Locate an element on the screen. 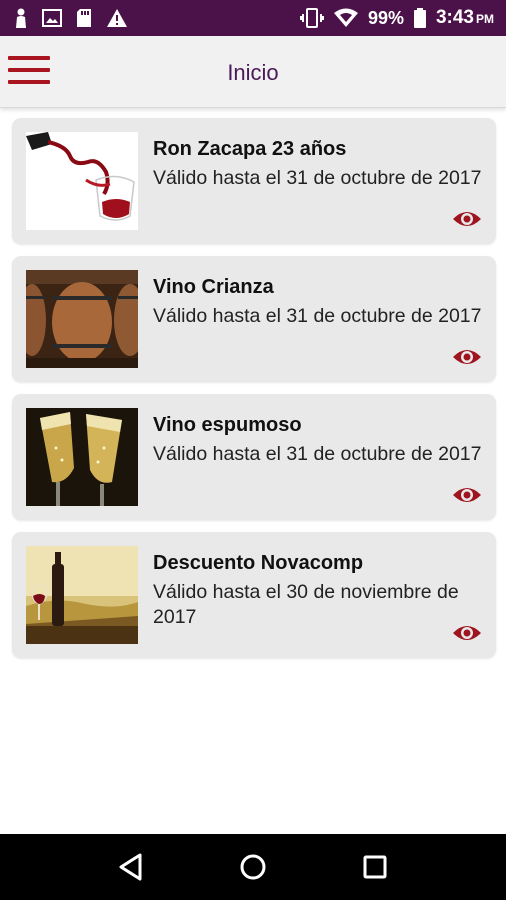  notification-person-icon is located at coordinates (21, 18).